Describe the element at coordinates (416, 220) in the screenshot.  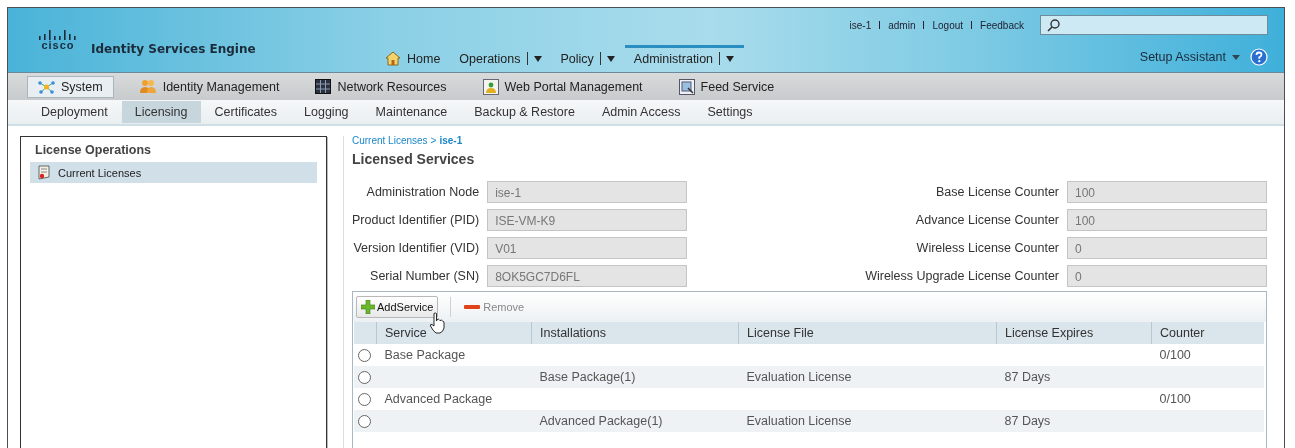
I see `field-label: Product Identifier (PID)` at that location.